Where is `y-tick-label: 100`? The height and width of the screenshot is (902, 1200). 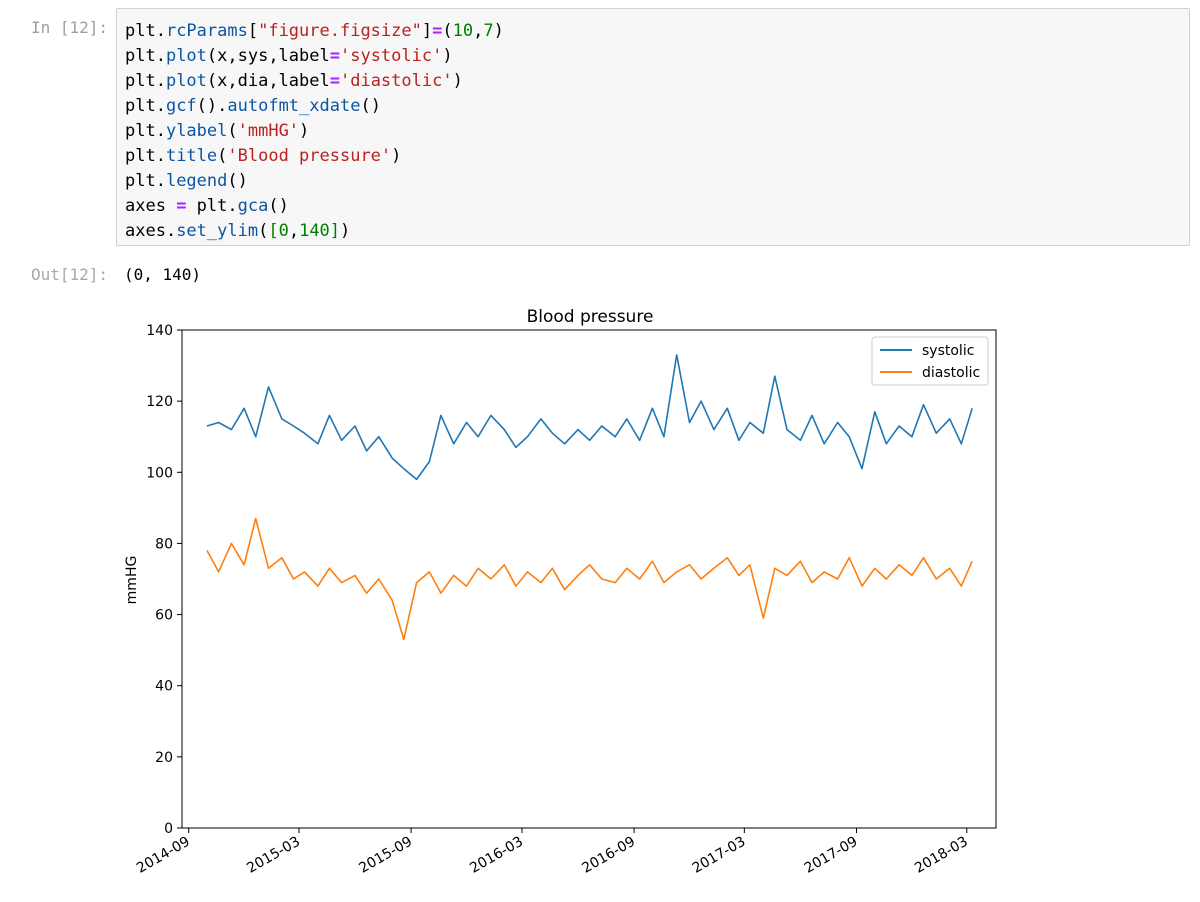 y-tick-label: 100 is located at coordinates (159, 473).